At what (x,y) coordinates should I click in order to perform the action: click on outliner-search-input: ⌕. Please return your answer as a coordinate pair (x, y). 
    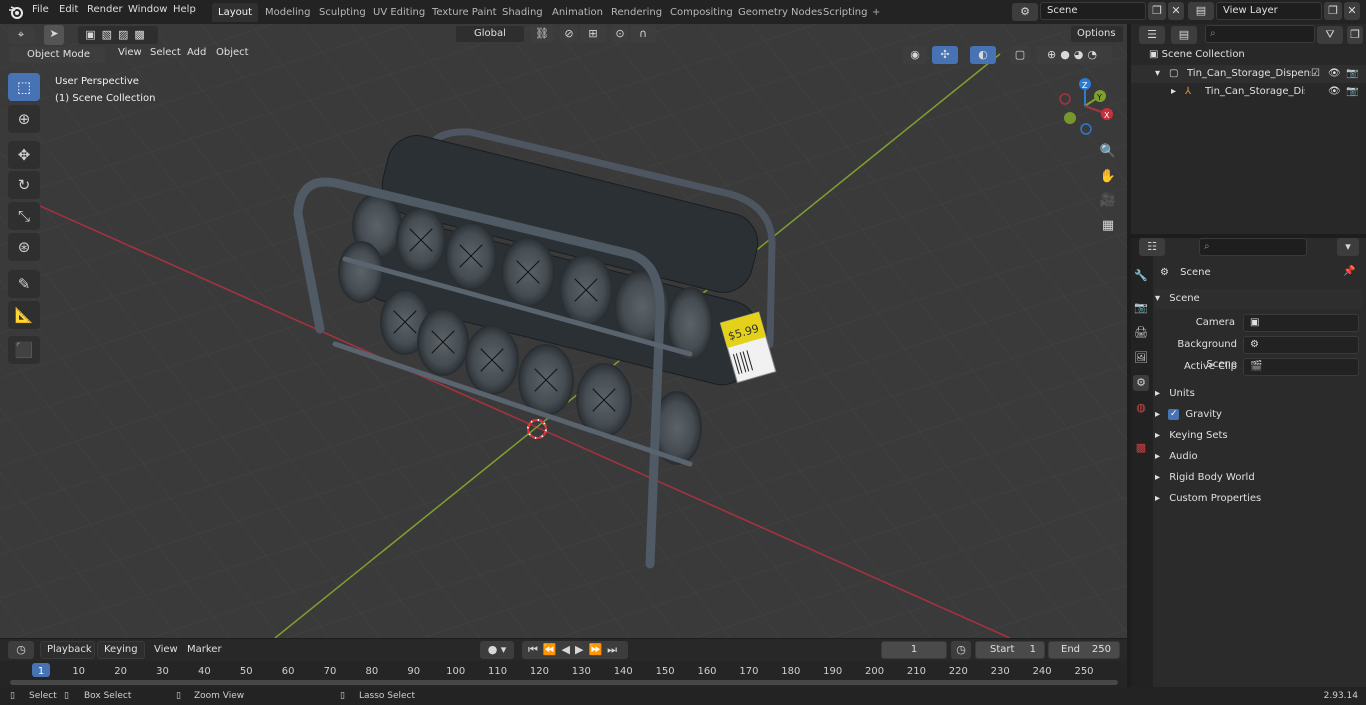
    Looking at the image, I should click on (1260, 34).